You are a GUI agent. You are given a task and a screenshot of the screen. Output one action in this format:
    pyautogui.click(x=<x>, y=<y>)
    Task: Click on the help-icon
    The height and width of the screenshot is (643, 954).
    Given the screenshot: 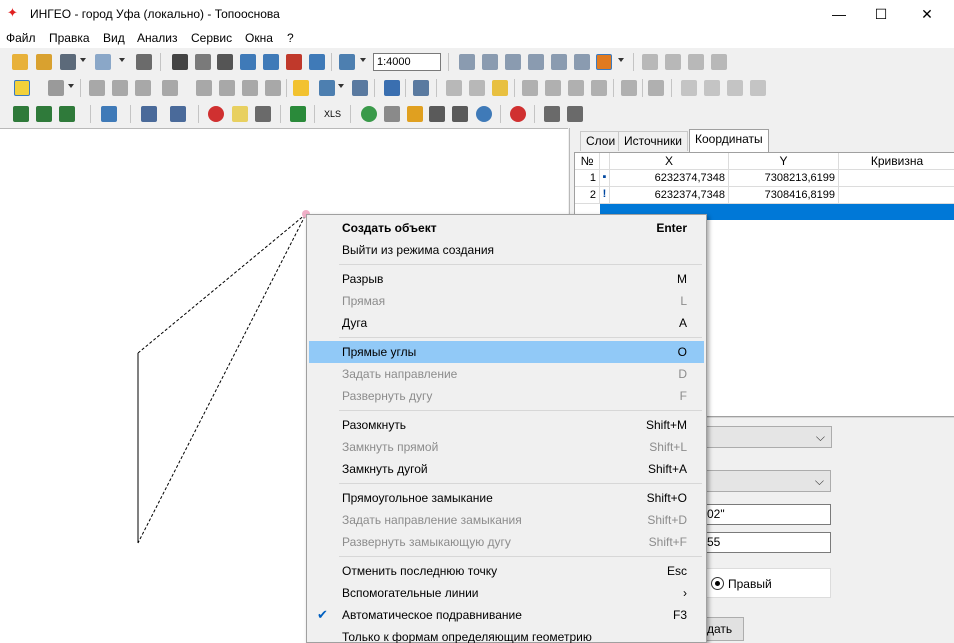 What is the action you would take?
    pyautogui.click(x=484, y=114)
    